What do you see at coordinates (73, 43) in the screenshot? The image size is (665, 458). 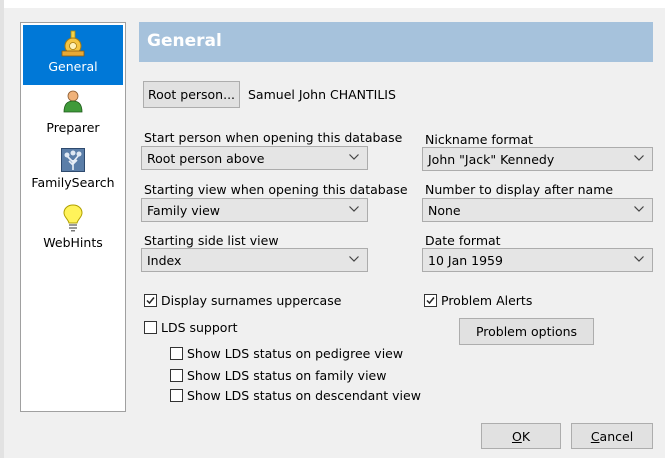 I see `general-icon` at bounding box center [73, 43].